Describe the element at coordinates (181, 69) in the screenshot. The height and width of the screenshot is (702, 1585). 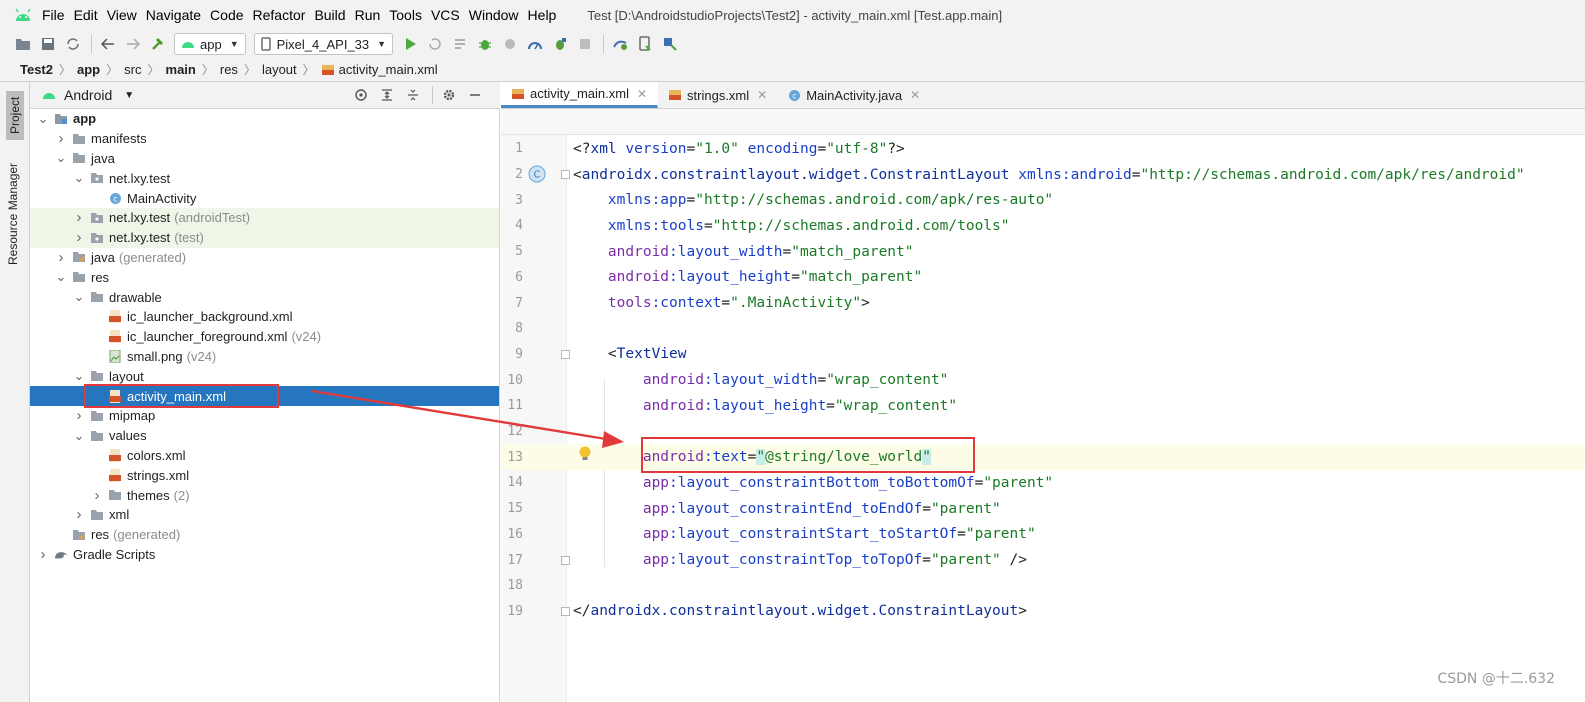
I see `breadcrumb-item: main` at that location.